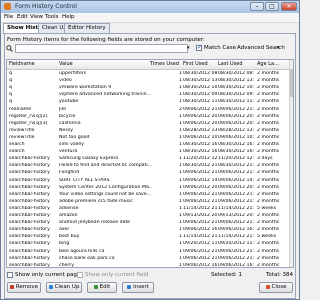  I want to click on menu-file: File, so click(8, 17).